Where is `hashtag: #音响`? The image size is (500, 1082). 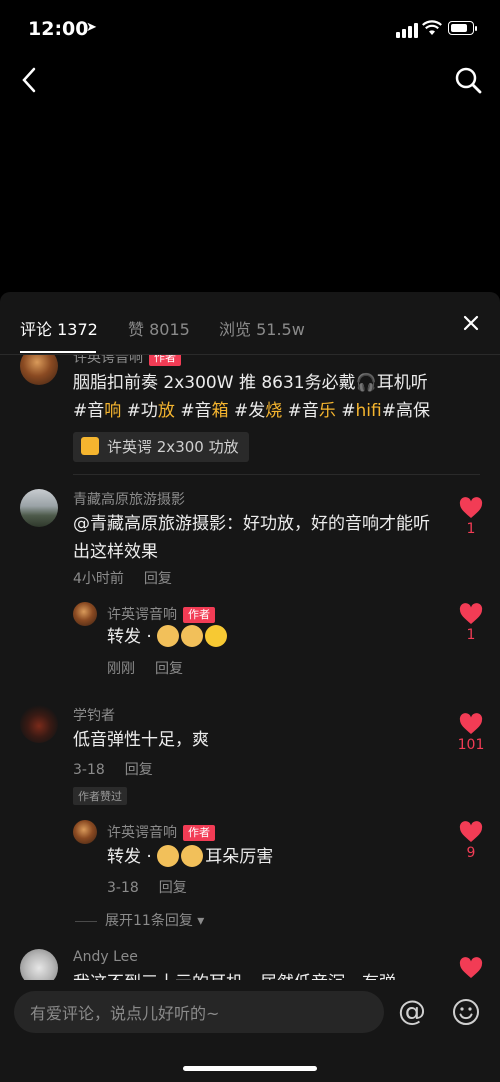
hashtag: #音响 is located at coordinates (97, 411).